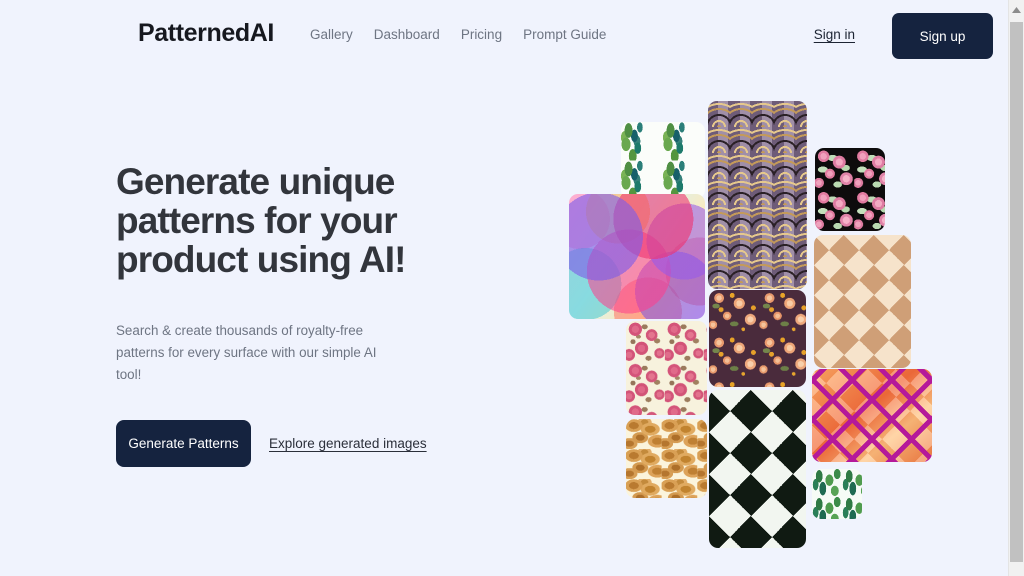 This screenshot has height=576, width=1024. I want to click on pattern-tile-watercolor-leaves, so click(663, 160).